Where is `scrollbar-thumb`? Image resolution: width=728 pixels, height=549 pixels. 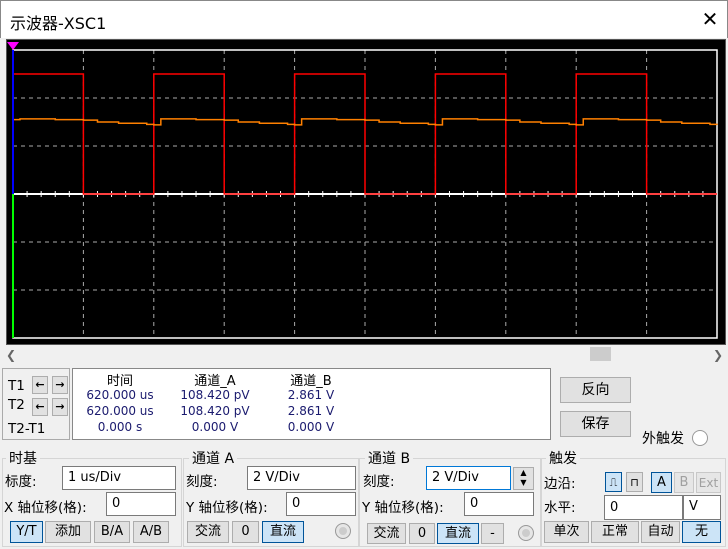 scrollbar-thumb is located at coordinates (600, 354).